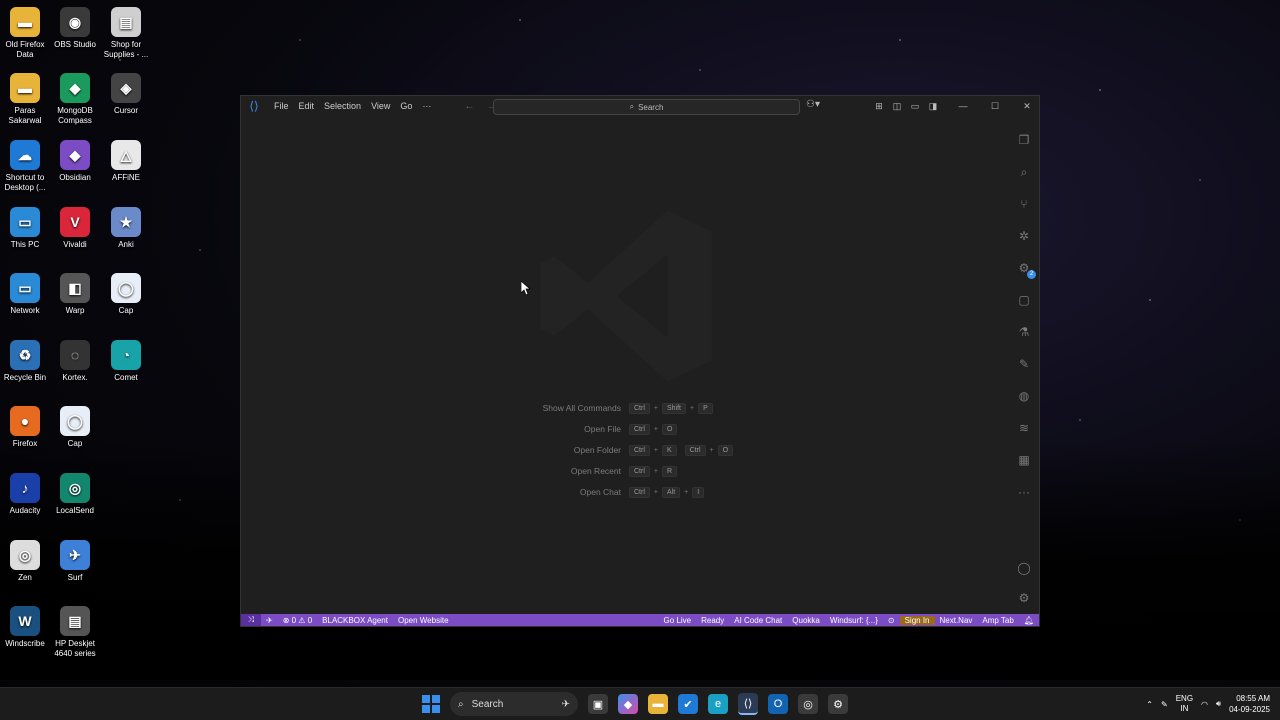 Image resolution: width=1280 pixels, height=720 pixels. What do you see at coordinates (406, 106) in the screenshot?
I see `menu-go: Go` at bounding box center [406, 106].